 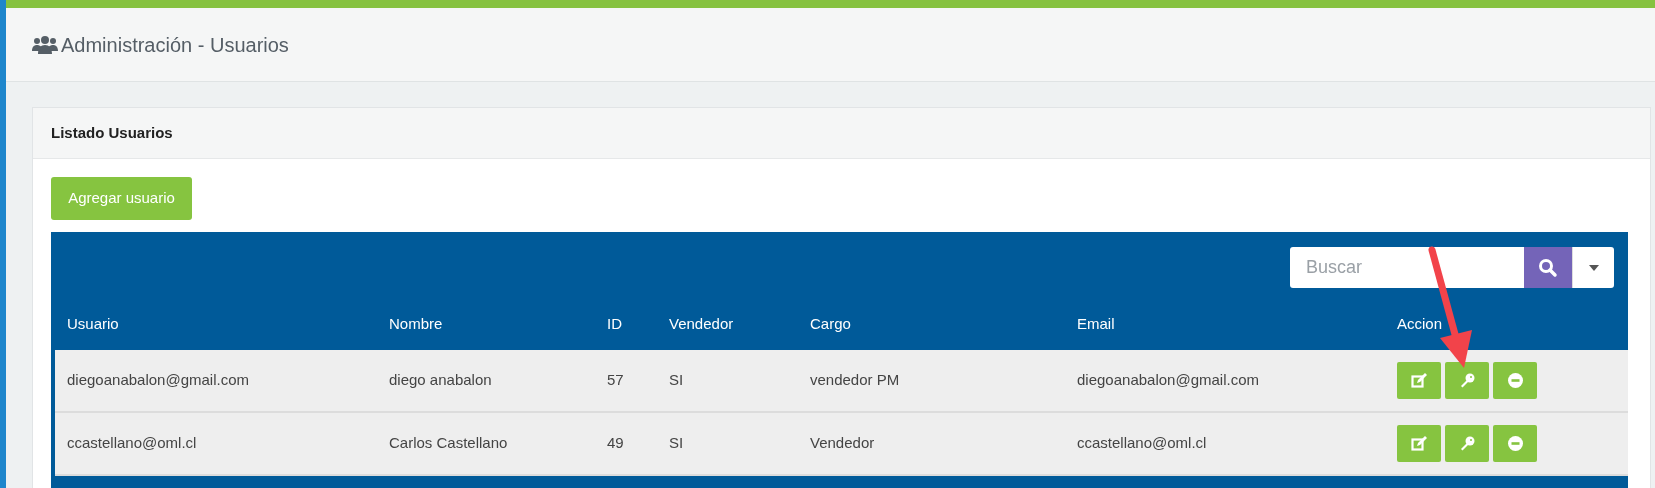 What do you see at coordinates (614, 323) in the screenshot?
I see `column-header: ID` at bounding box center [614, 323].